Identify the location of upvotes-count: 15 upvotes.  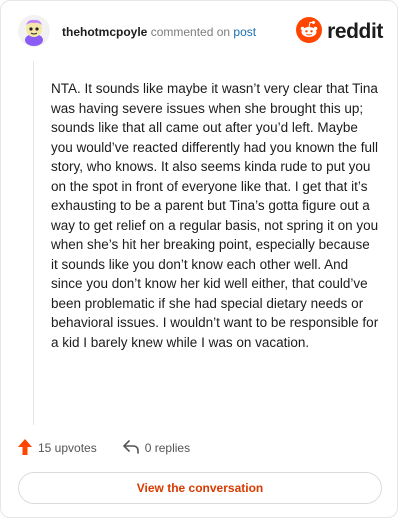
(67, 448).